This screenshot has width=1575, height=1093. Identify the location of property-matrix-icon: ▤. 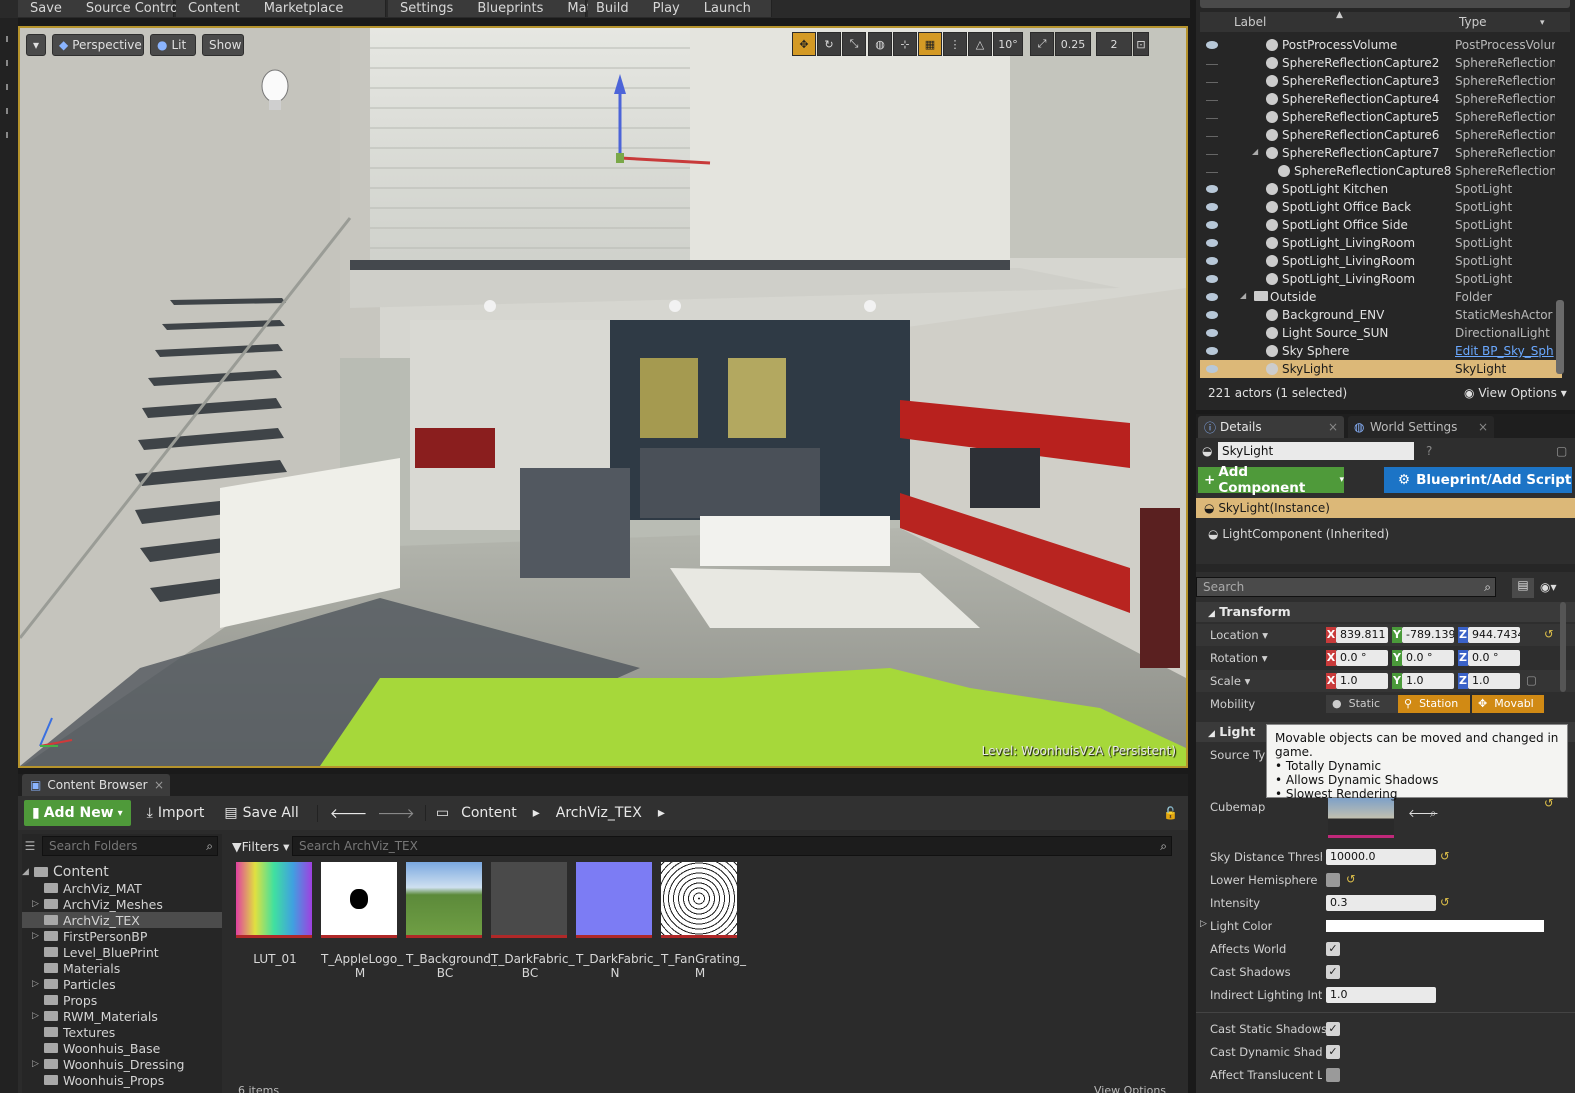
(1523, 588).